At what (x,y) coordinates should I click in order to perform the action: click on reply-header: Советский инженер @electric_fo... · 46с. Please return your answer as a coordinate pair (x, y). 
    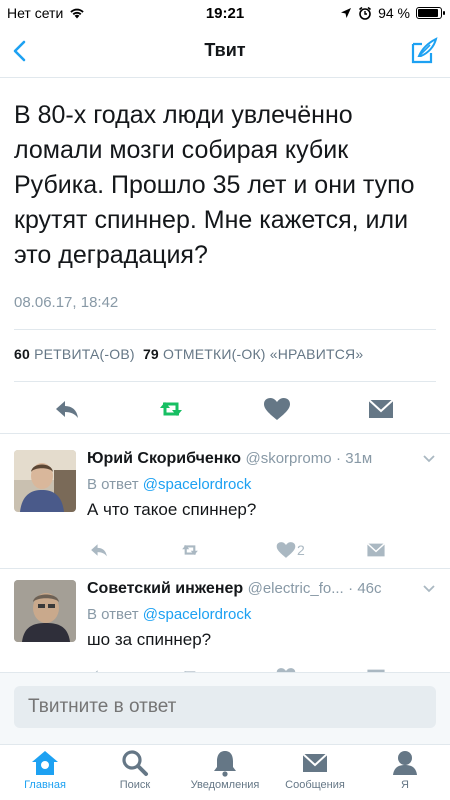
    Looking at the image, I should click on (234, 589).